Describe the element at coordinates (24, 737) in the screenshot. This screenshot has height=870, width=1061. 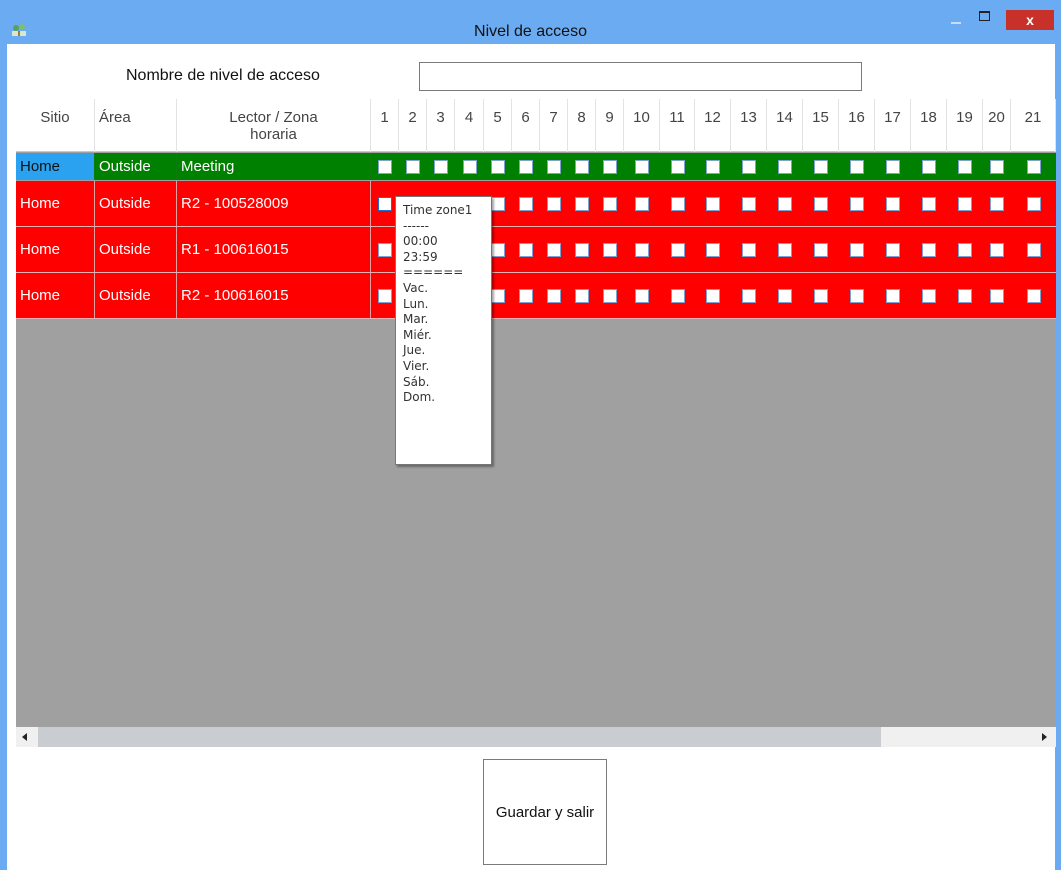
I see `scroll-left-icon` at that location.